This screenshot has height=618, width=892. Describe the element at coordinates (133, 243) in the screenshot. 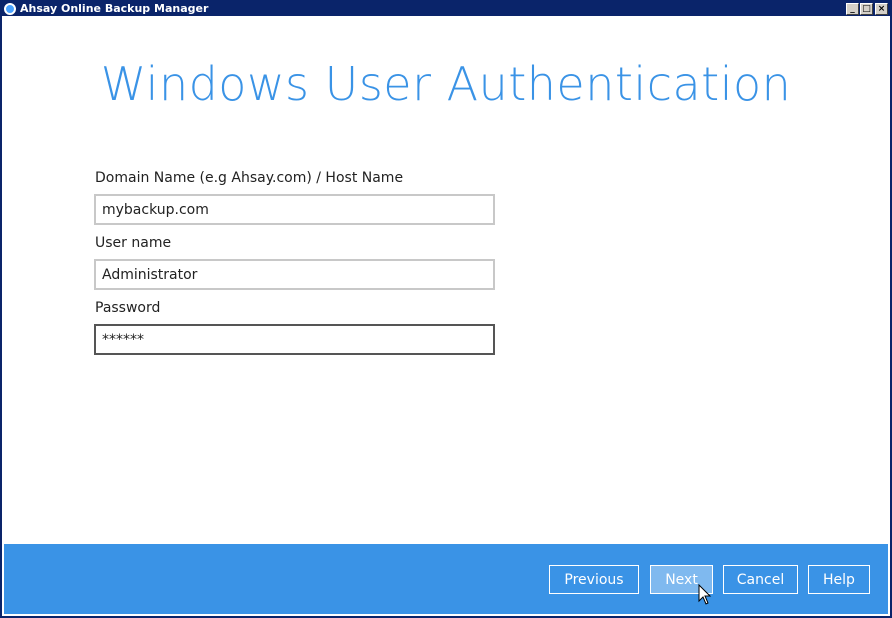

I see `username-label: User name` at that location.